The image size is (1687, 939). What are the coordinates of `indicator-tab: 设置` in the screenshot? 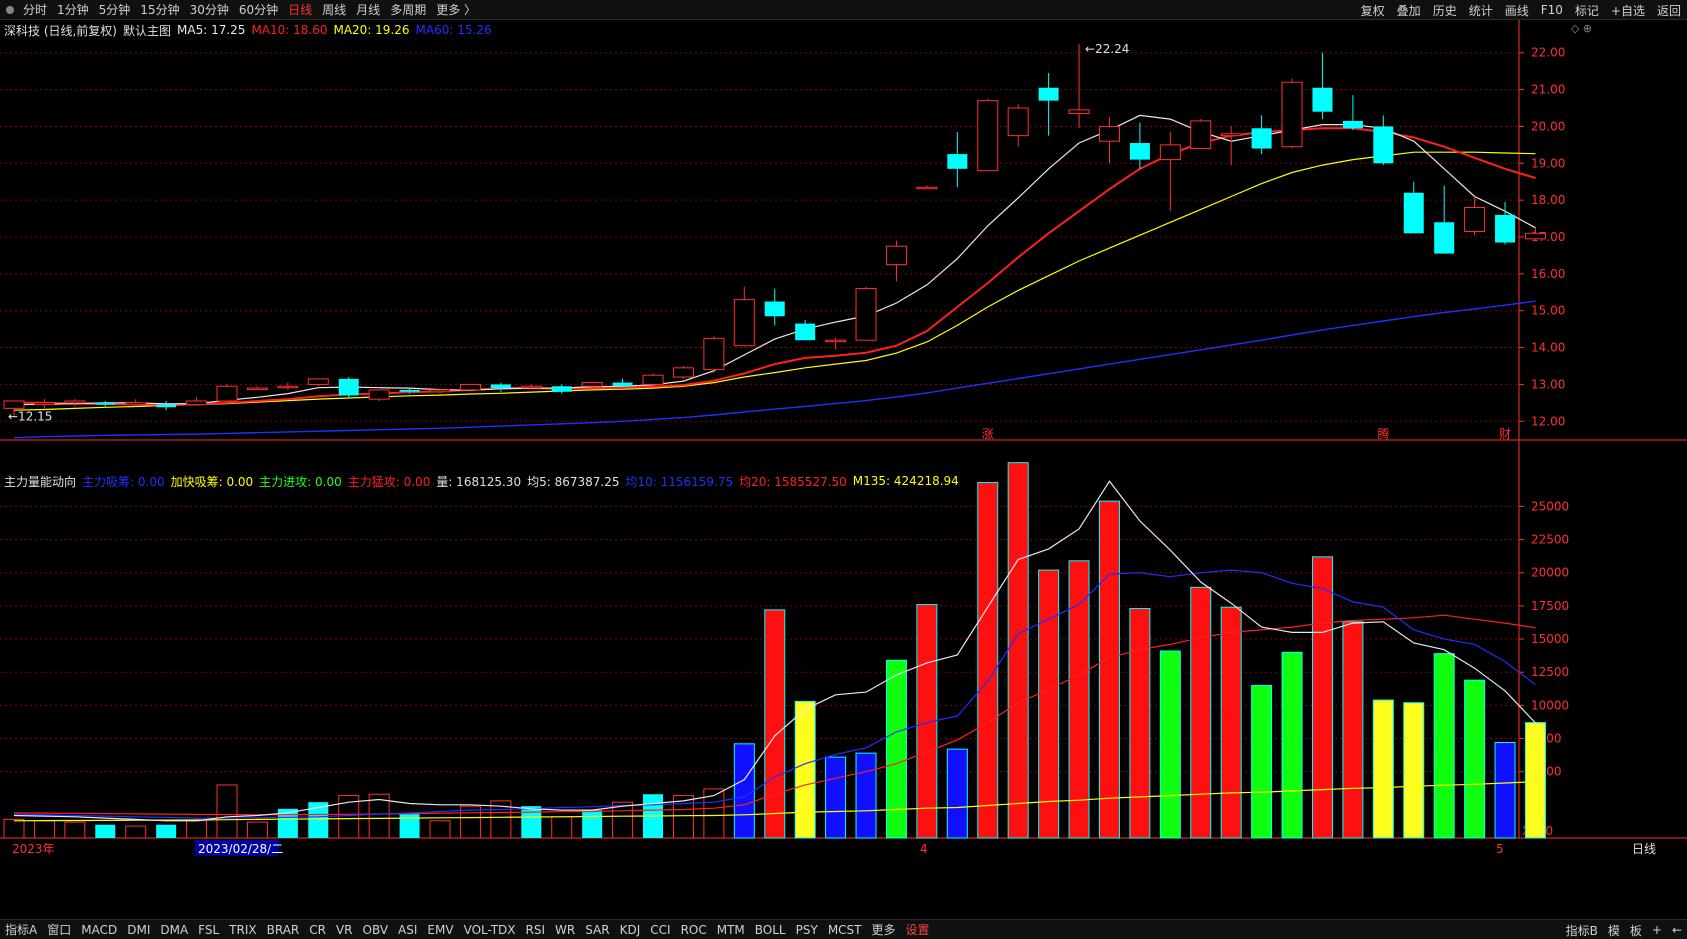 It's located at (918, 929).